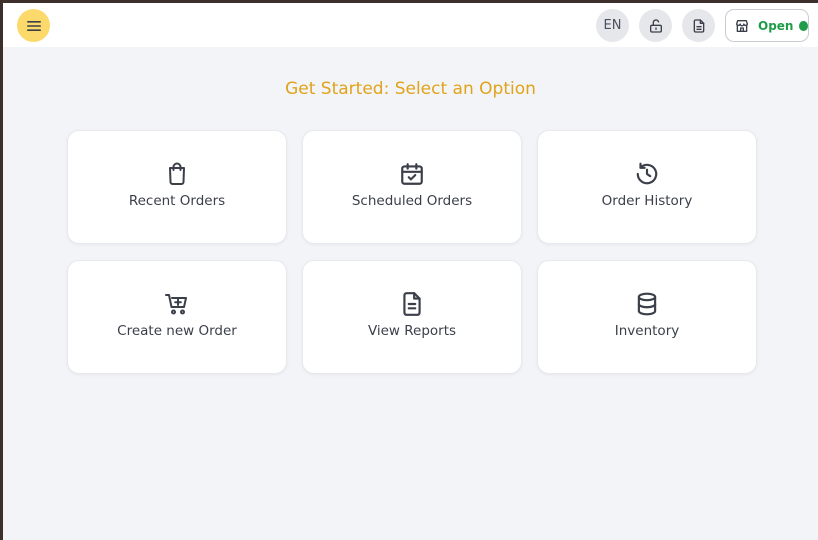 The width and height of the screenshot is (818, 540). Describe the element at coordinates (742, 26) in the screenshot. I see `store-icon` at that location.